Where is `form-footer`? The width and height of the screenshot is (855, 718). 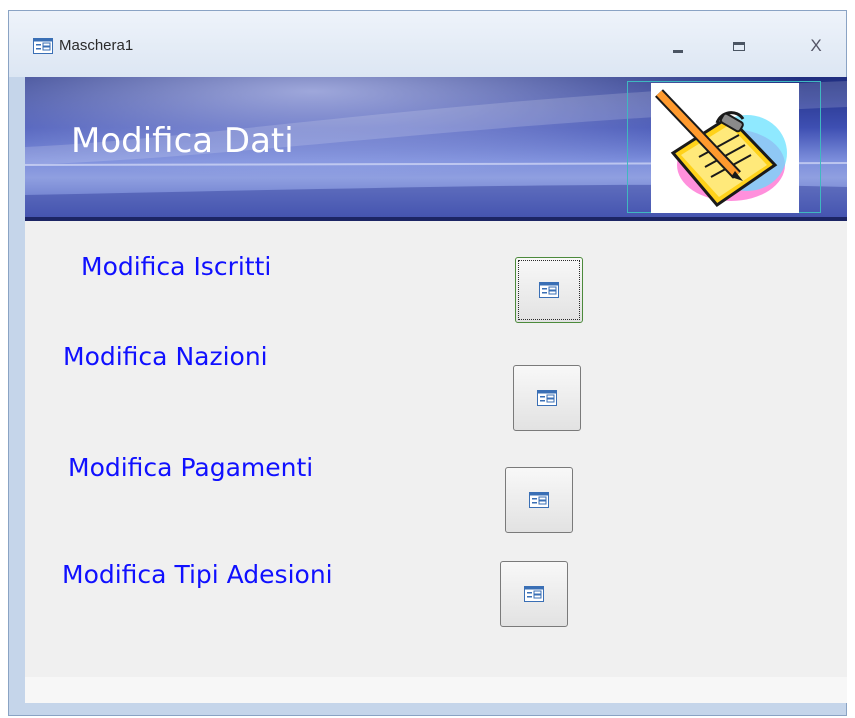 form-footer is located at coordinates (436, 690).